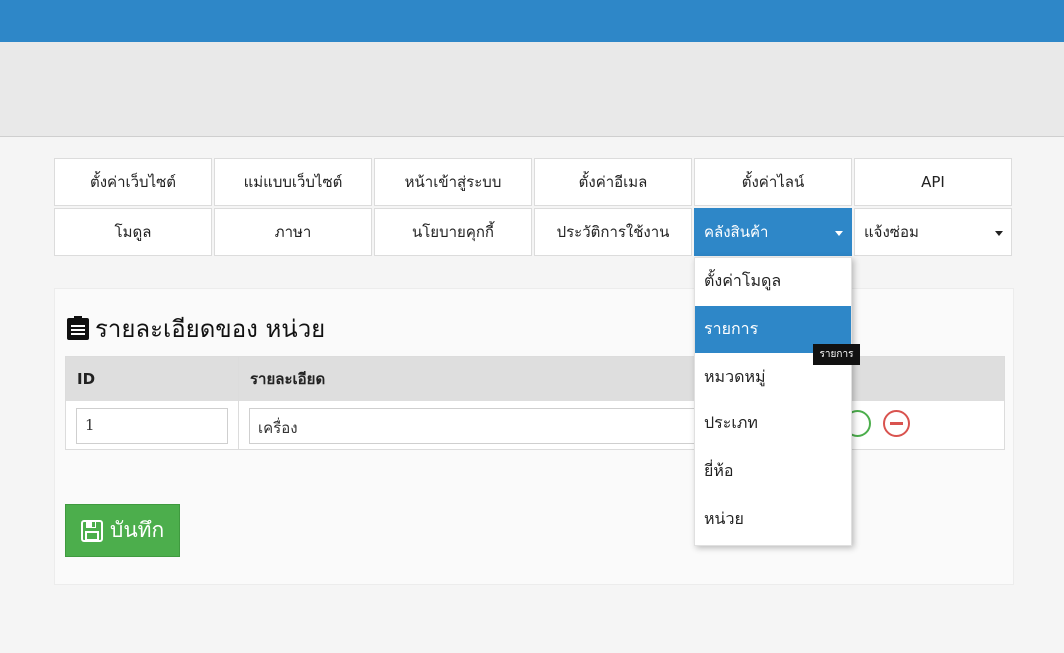  Describe the element at coordinates (933, 182) in the screenshot. I see `nav-api: API` at that location.